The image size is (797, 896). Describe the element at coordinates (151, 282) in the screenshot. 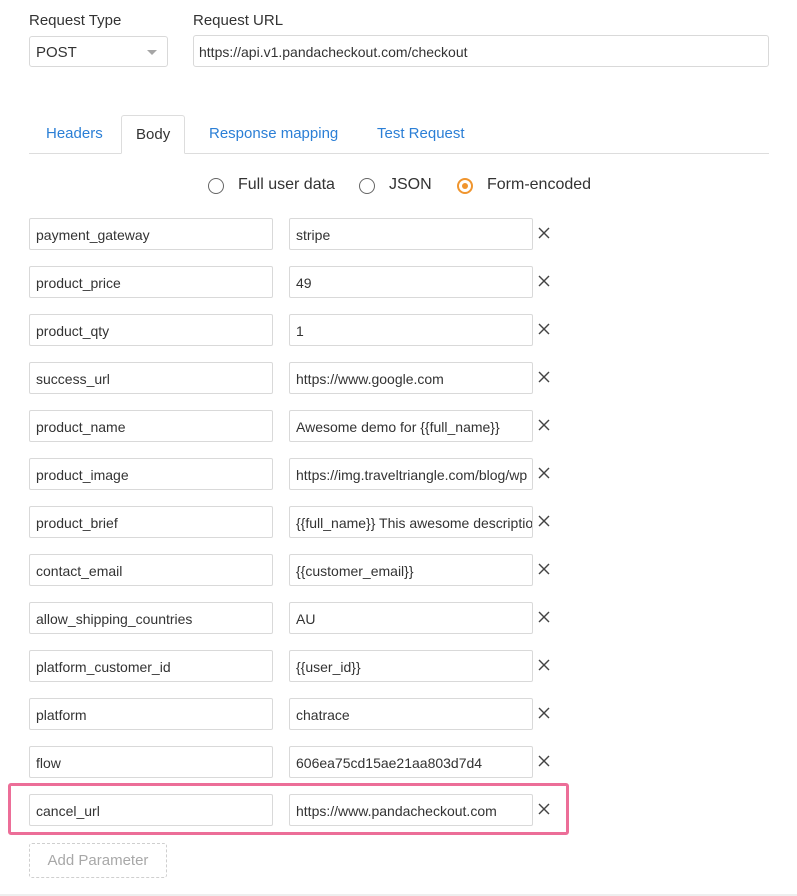

I see `parameter-key-input: product_price` at that location.